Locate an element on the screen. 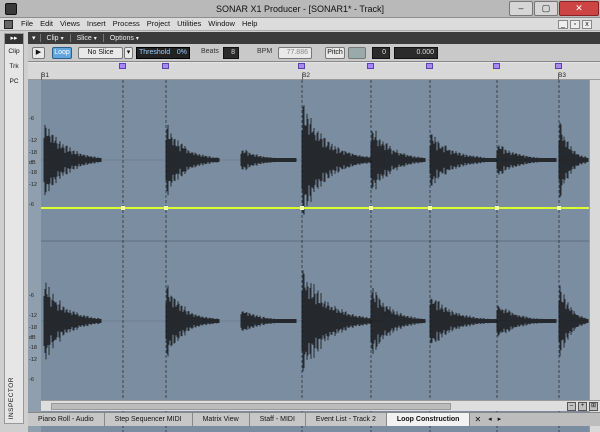 The width and height of the screenshot is (600, 432). play-button: ▶ is located at coordinates (38, 53).